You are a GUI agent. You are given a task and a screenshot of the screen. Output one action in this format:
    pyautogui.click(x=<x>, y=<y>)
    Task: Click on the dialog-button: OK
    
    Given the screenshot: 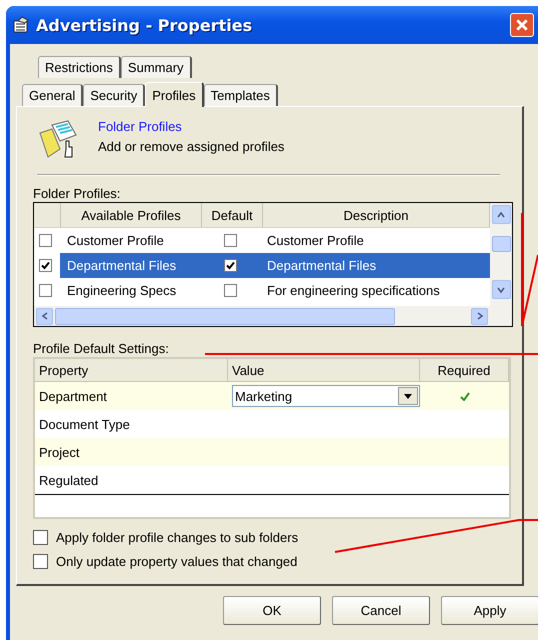 What is the action you would take?
    pyautogui.click(x=272, y=610)
    